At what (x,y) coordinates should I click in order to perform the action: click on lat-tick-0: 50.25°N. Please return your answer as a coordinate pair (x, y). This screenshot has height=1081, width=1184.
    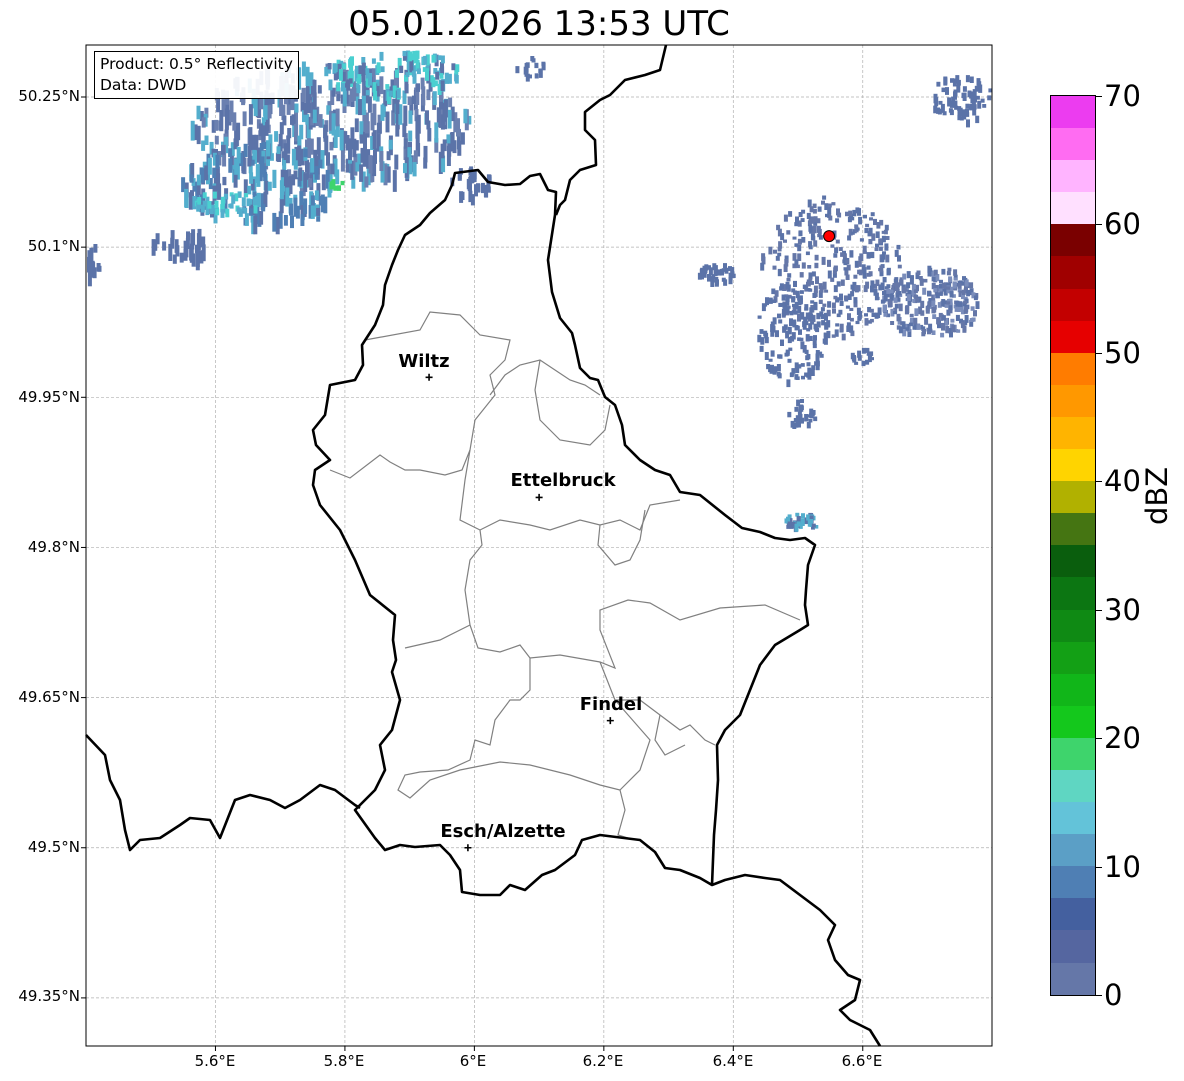
    Looking at the image, I should click on (49, 96).